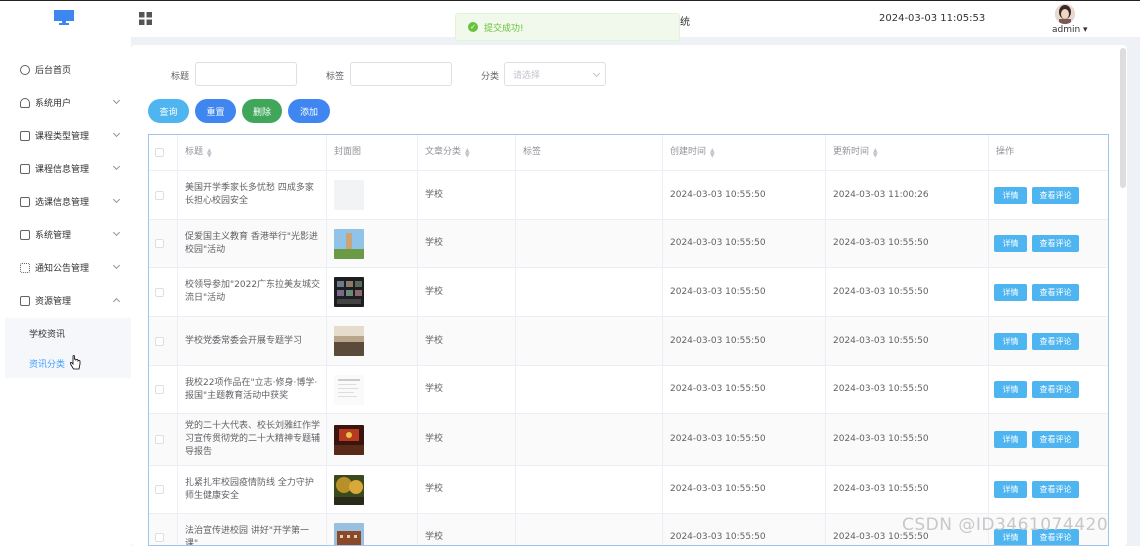 Image resolution: width=1140 pixels, height=546 pixels. Describe the element at coordinates (65, 135) in the screenshot. I see `sidebar-item-course-types: 课程类型管理` at that location.